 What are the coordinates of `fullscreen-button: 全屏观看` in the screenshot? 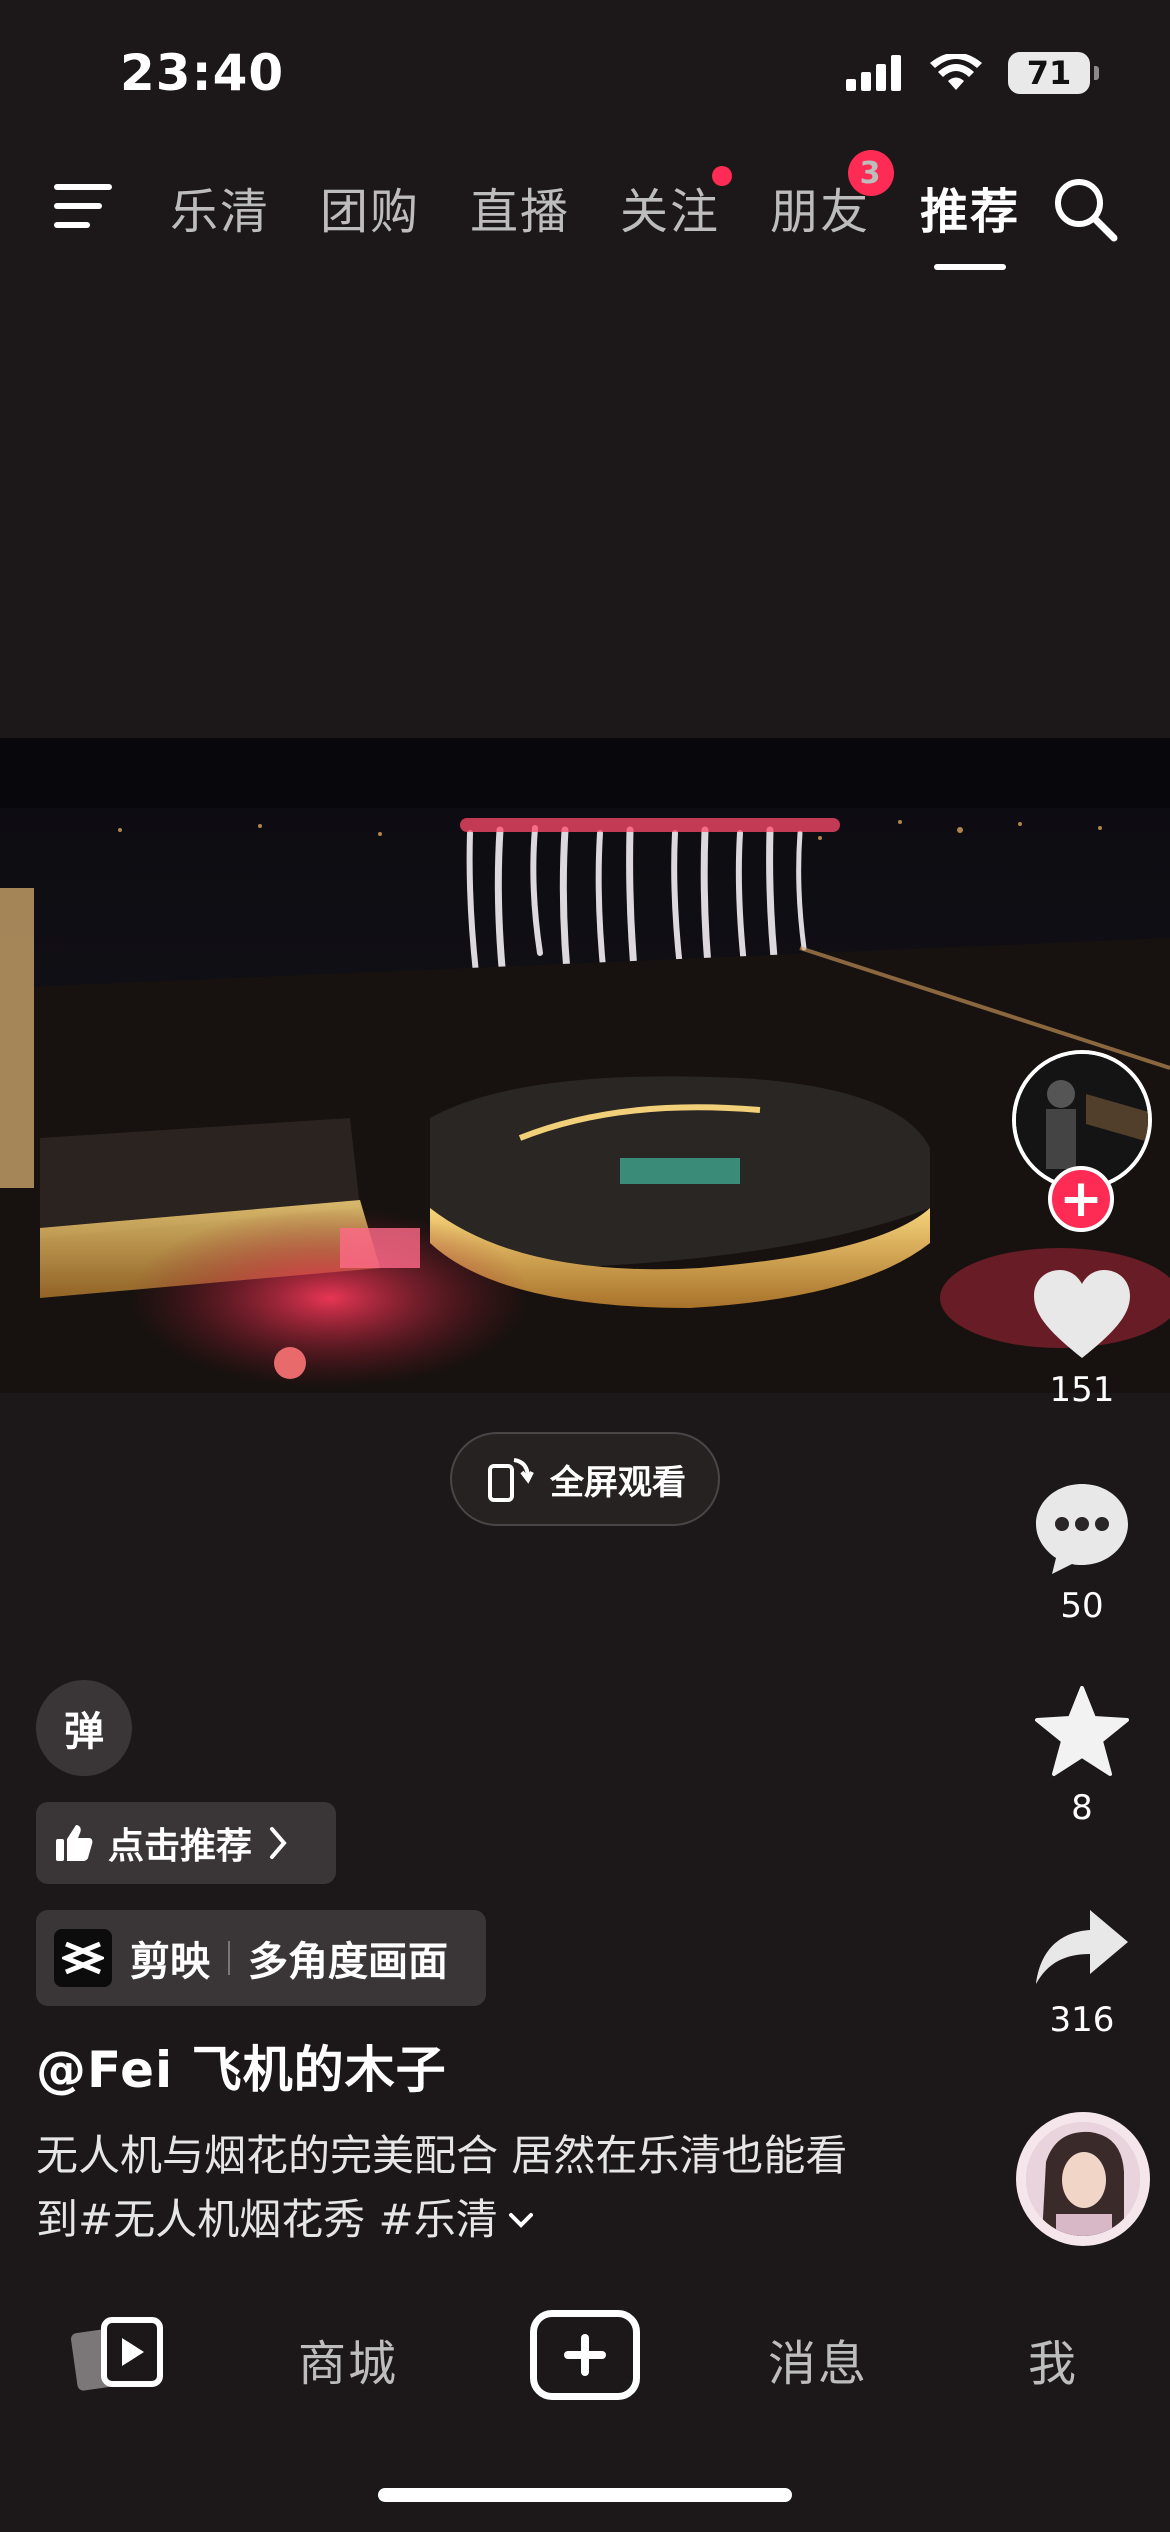 It's located at (585, 1479).